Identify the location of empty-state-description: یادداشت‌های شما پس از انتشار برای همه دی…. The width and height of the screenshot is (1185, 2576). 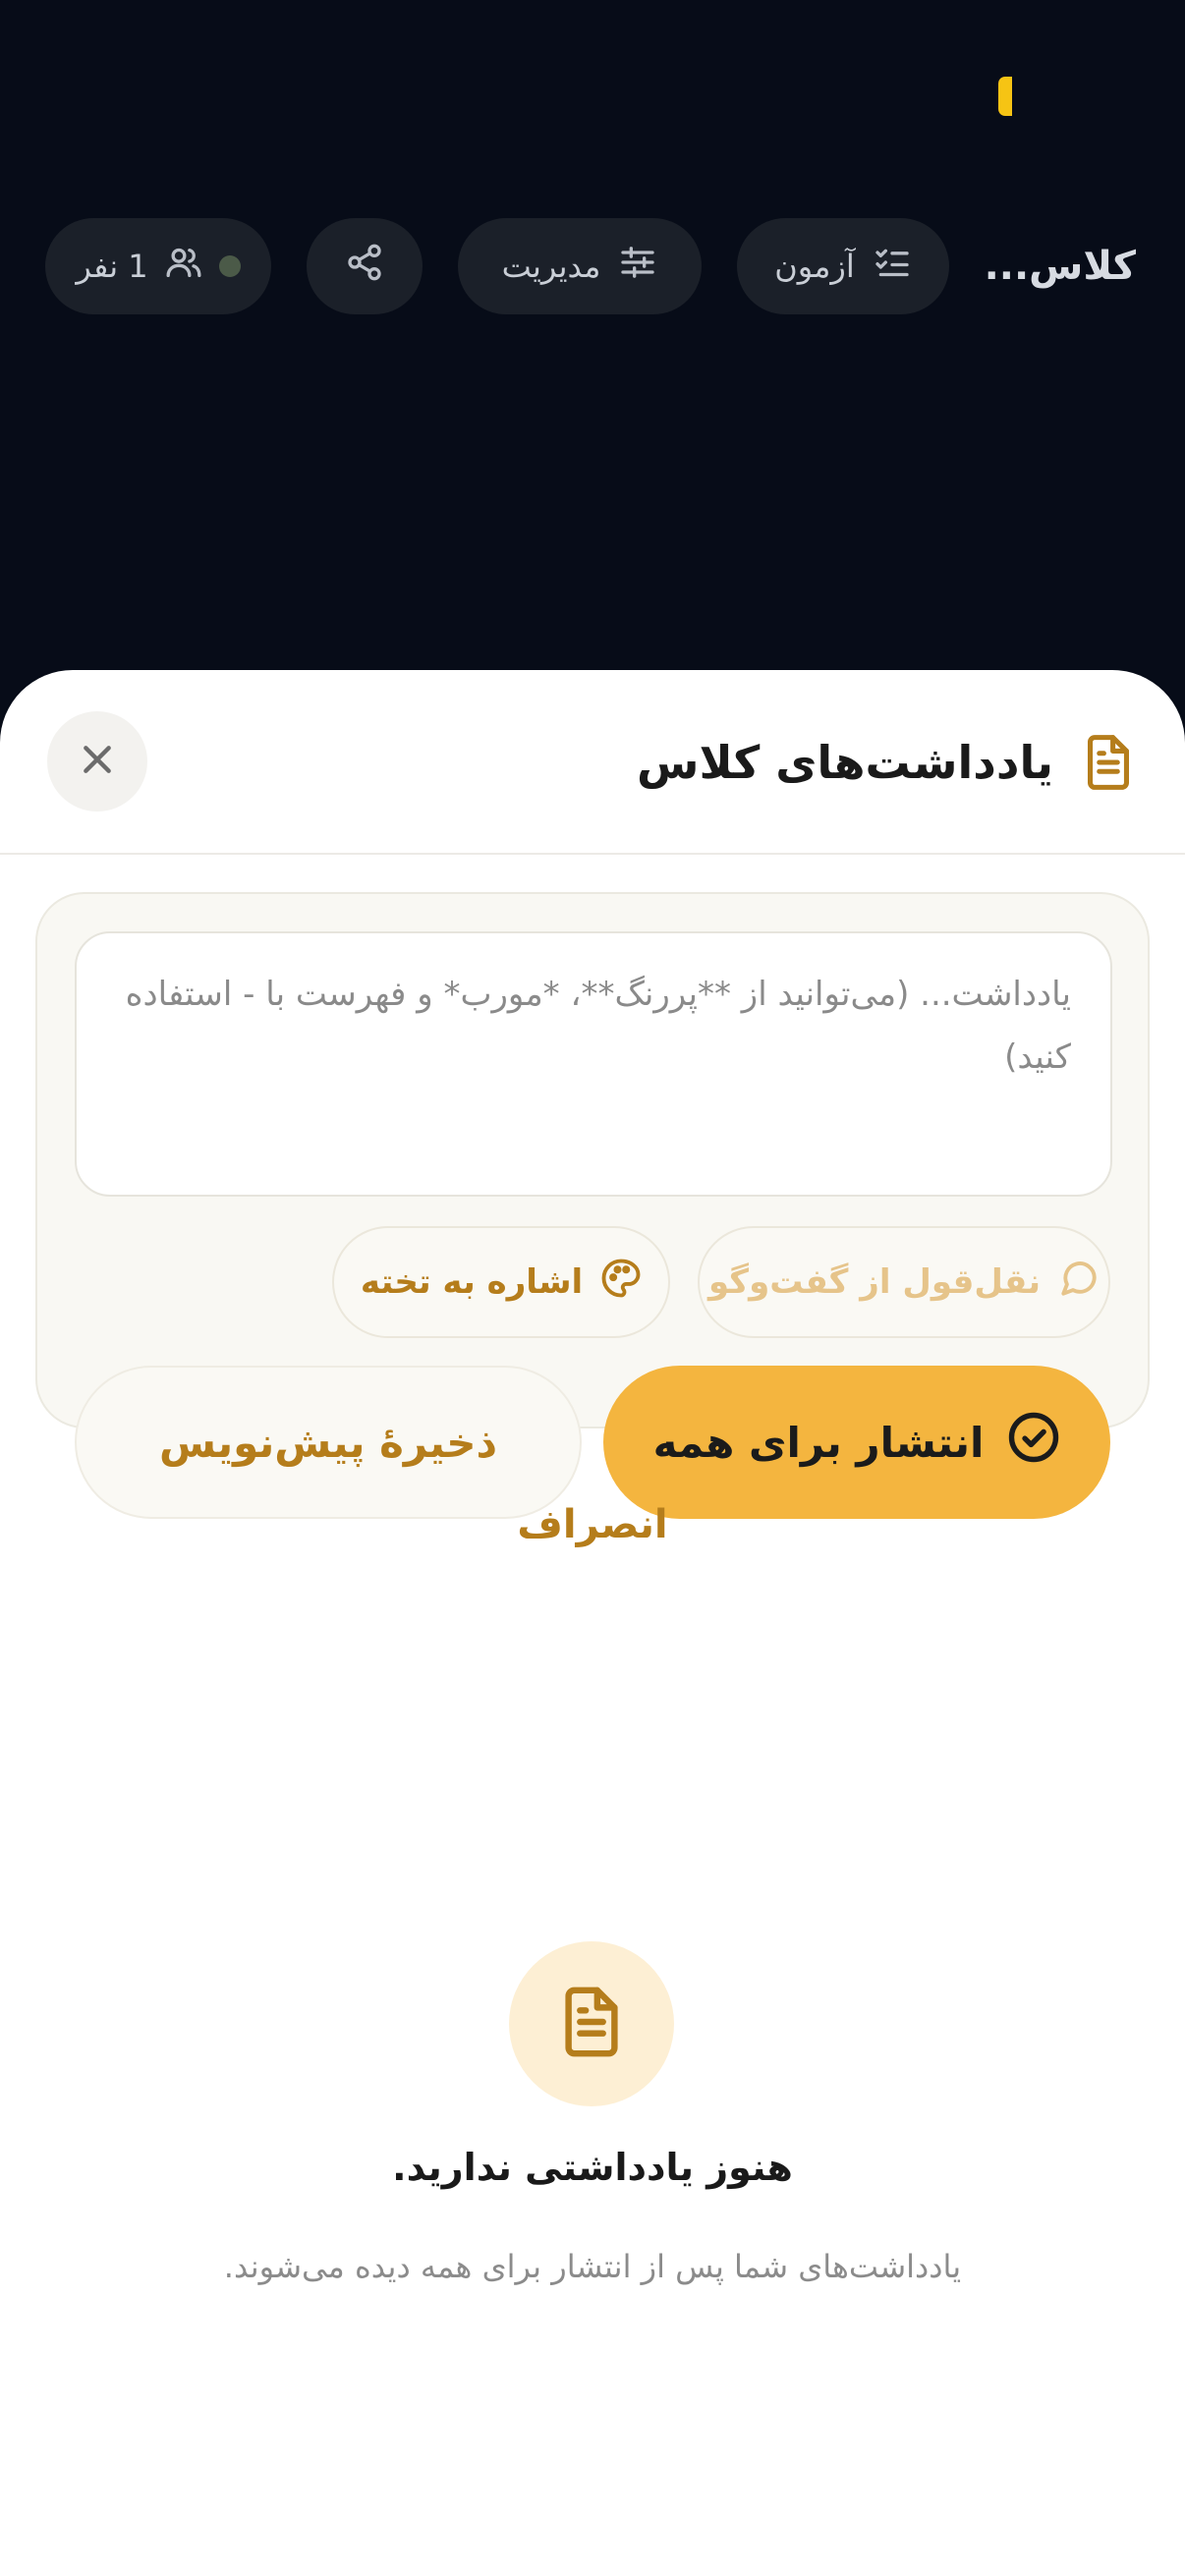
(592, 2266).